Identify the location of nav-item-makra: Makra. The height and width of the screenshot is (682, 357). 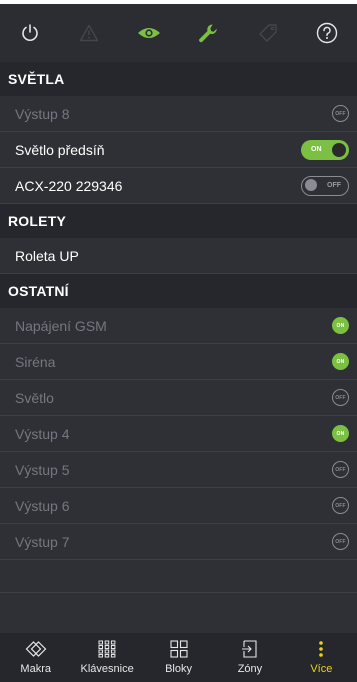
(35, 657).